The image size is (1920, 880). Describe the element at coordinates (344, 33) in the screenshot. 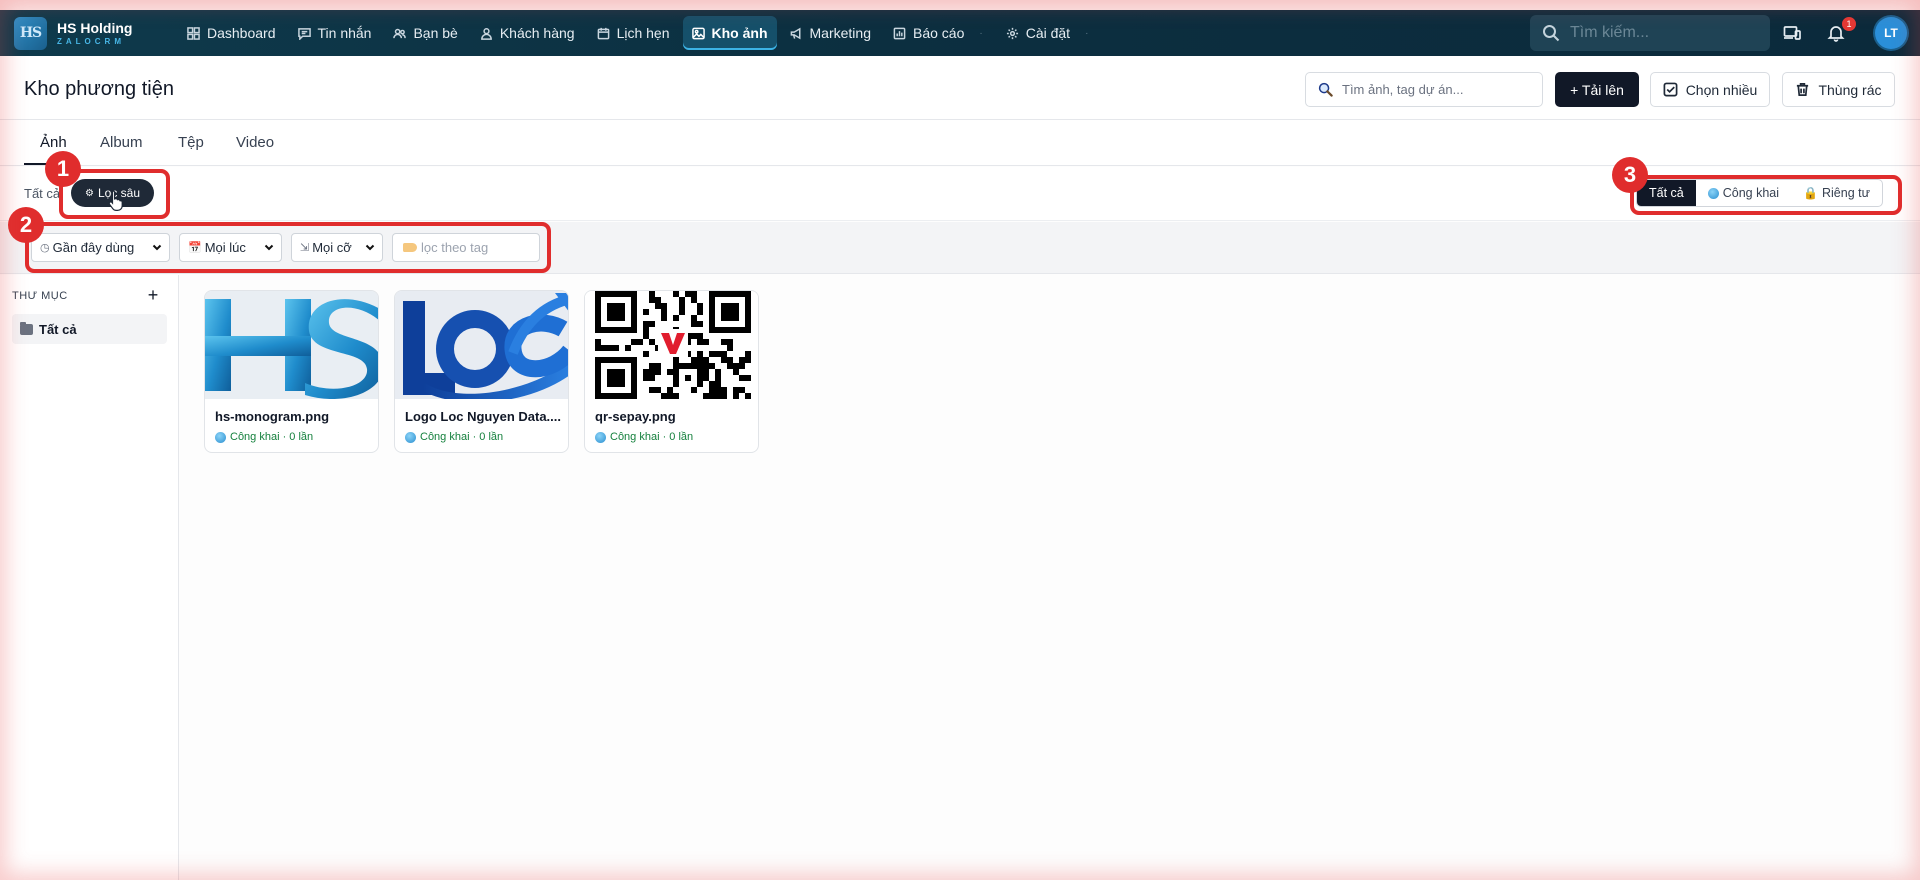

I see `nav-item-label: Tin nhắn` at that location.